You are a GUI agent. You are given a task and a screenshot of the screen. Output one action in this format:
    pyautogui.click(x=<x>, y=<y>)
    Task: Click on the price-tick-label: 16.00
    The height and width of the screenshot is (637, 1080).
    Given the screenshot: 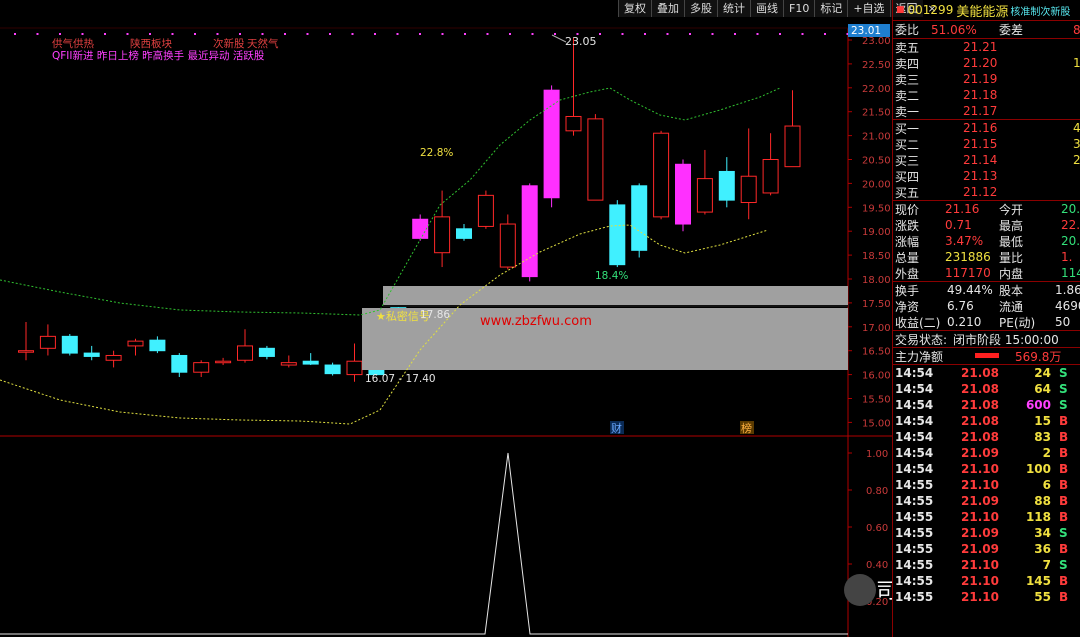 What is the action you would take?
    pyautogui.click(x=876, y=376)
    